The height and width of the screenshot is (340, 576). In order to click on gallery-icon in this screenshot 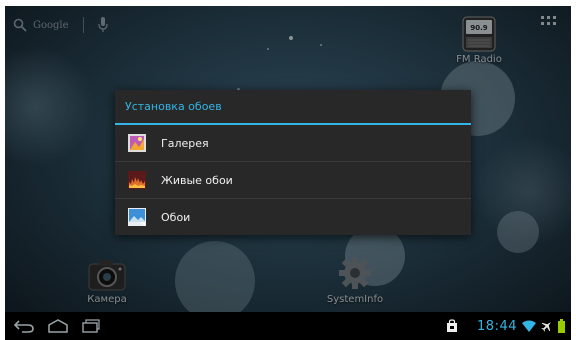, I will do `click(137, 143)`.